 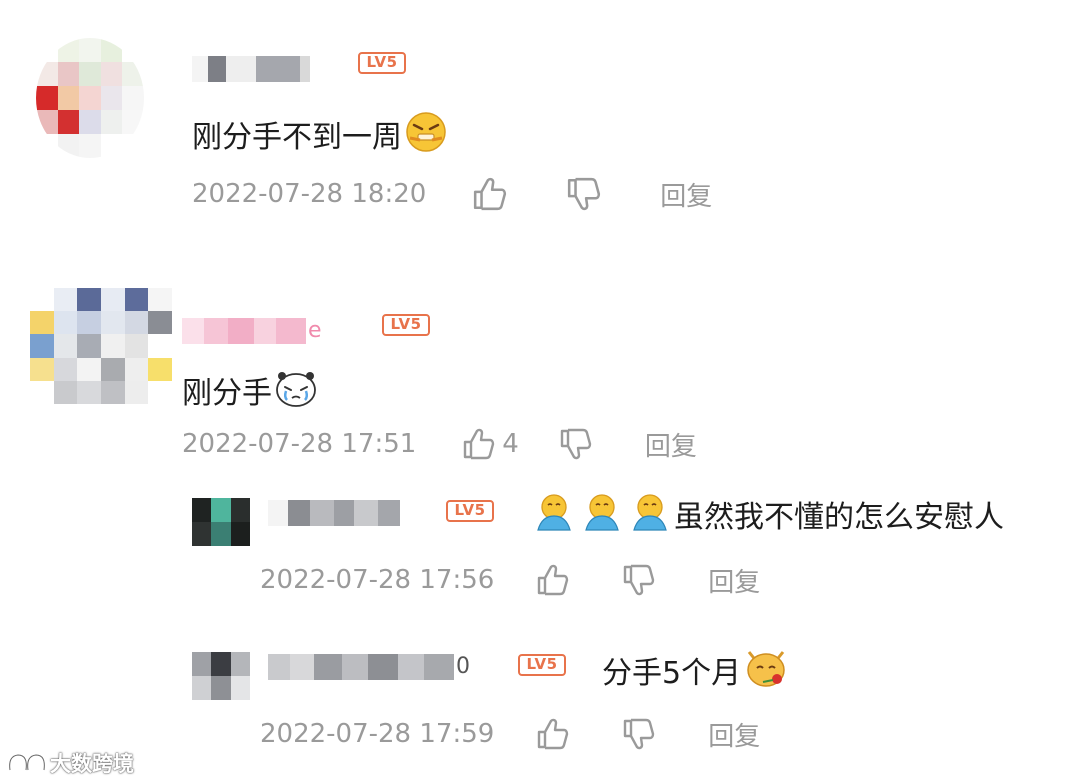 What do you see at coordinates (463, 666) in the screenshot?
I see `username-suffix: 0` at bounding box center [463, 666].